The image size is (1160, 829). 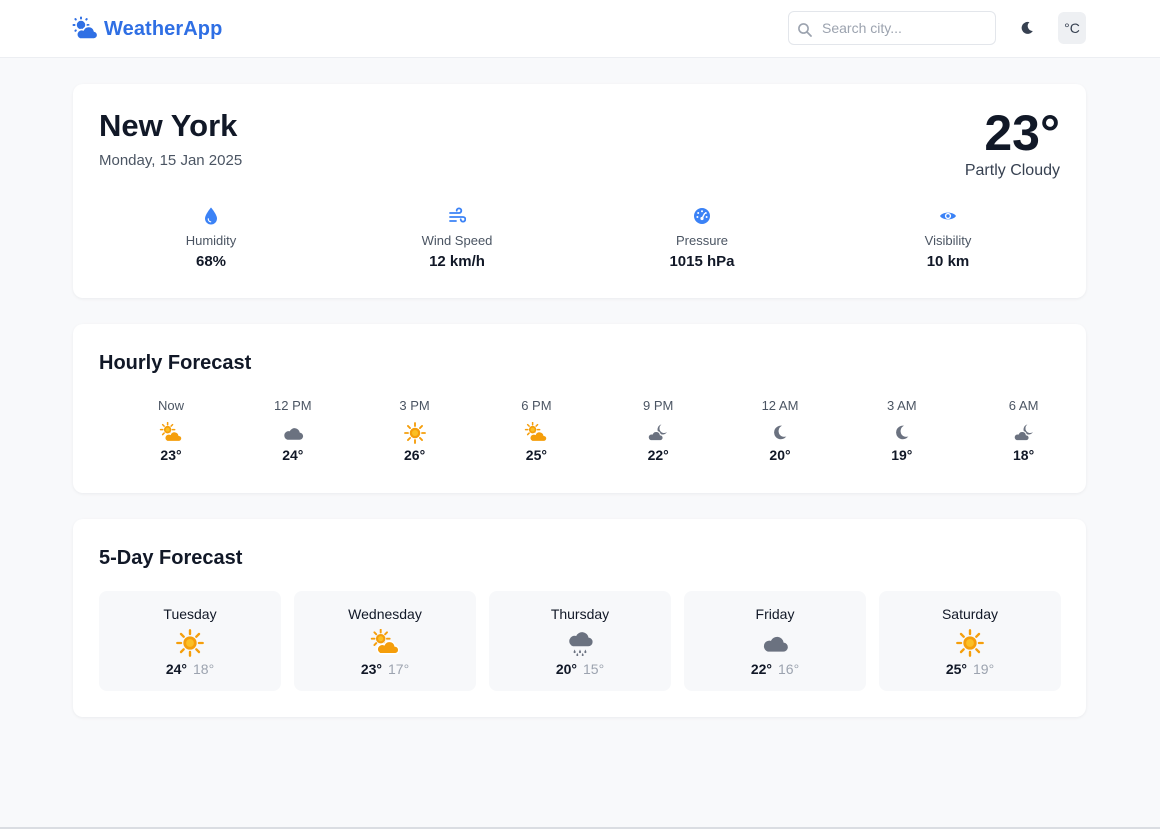 What do you see at coordinates (211, 261) in the screenshot?
I see `stat-value: 68%` at bounding box center [211, 261].